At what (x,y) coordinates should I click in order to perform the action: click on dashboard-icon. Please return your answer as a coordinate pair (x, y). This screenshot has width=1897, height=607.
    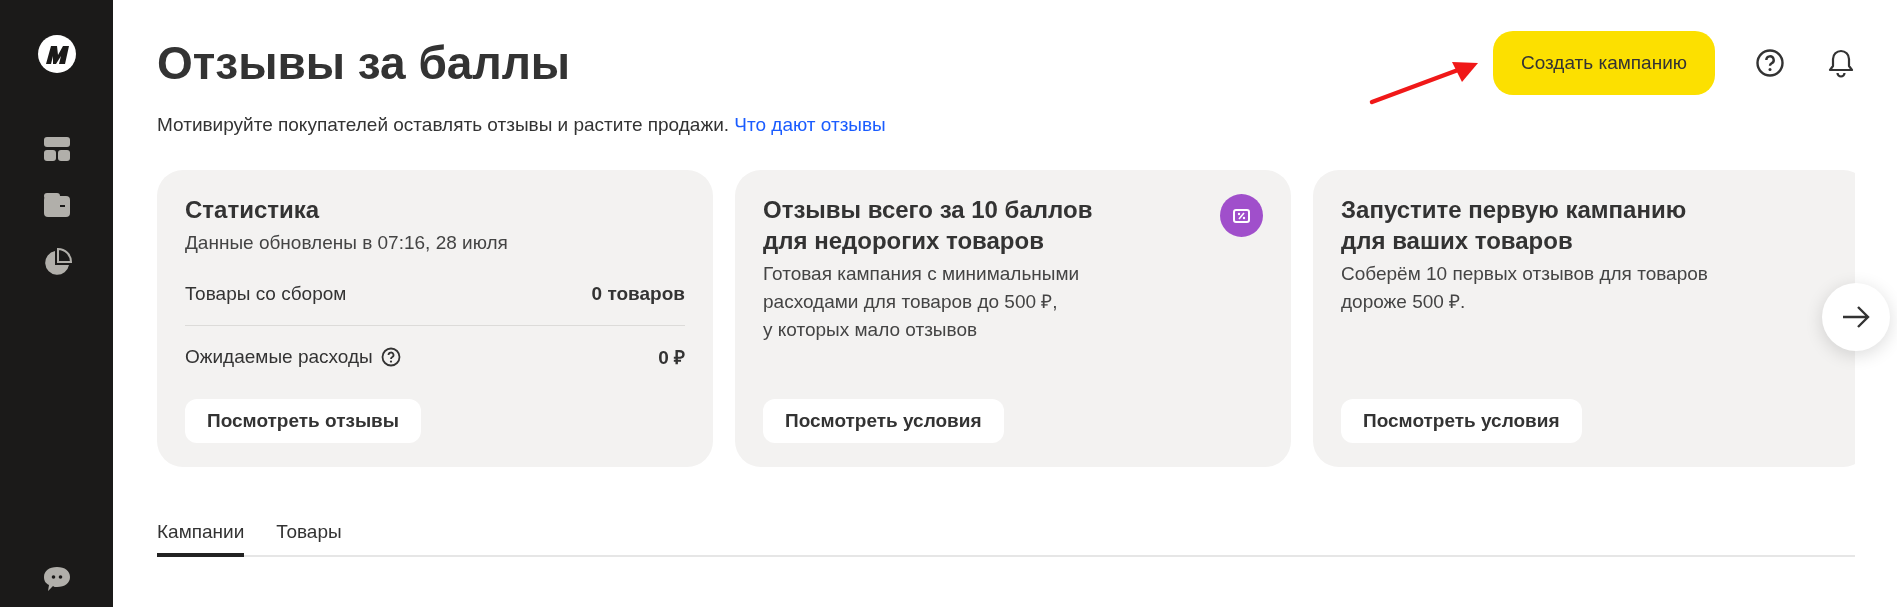
    Looking at the image, I should click on (56, 149).